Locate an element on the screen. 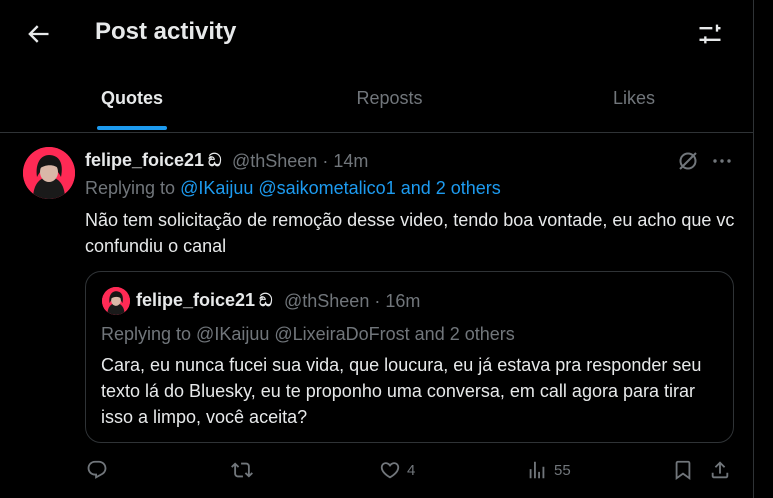 Image resolution: width=773 pixels, height=498 pixels. share-icon is located at coordinates (720, 470).